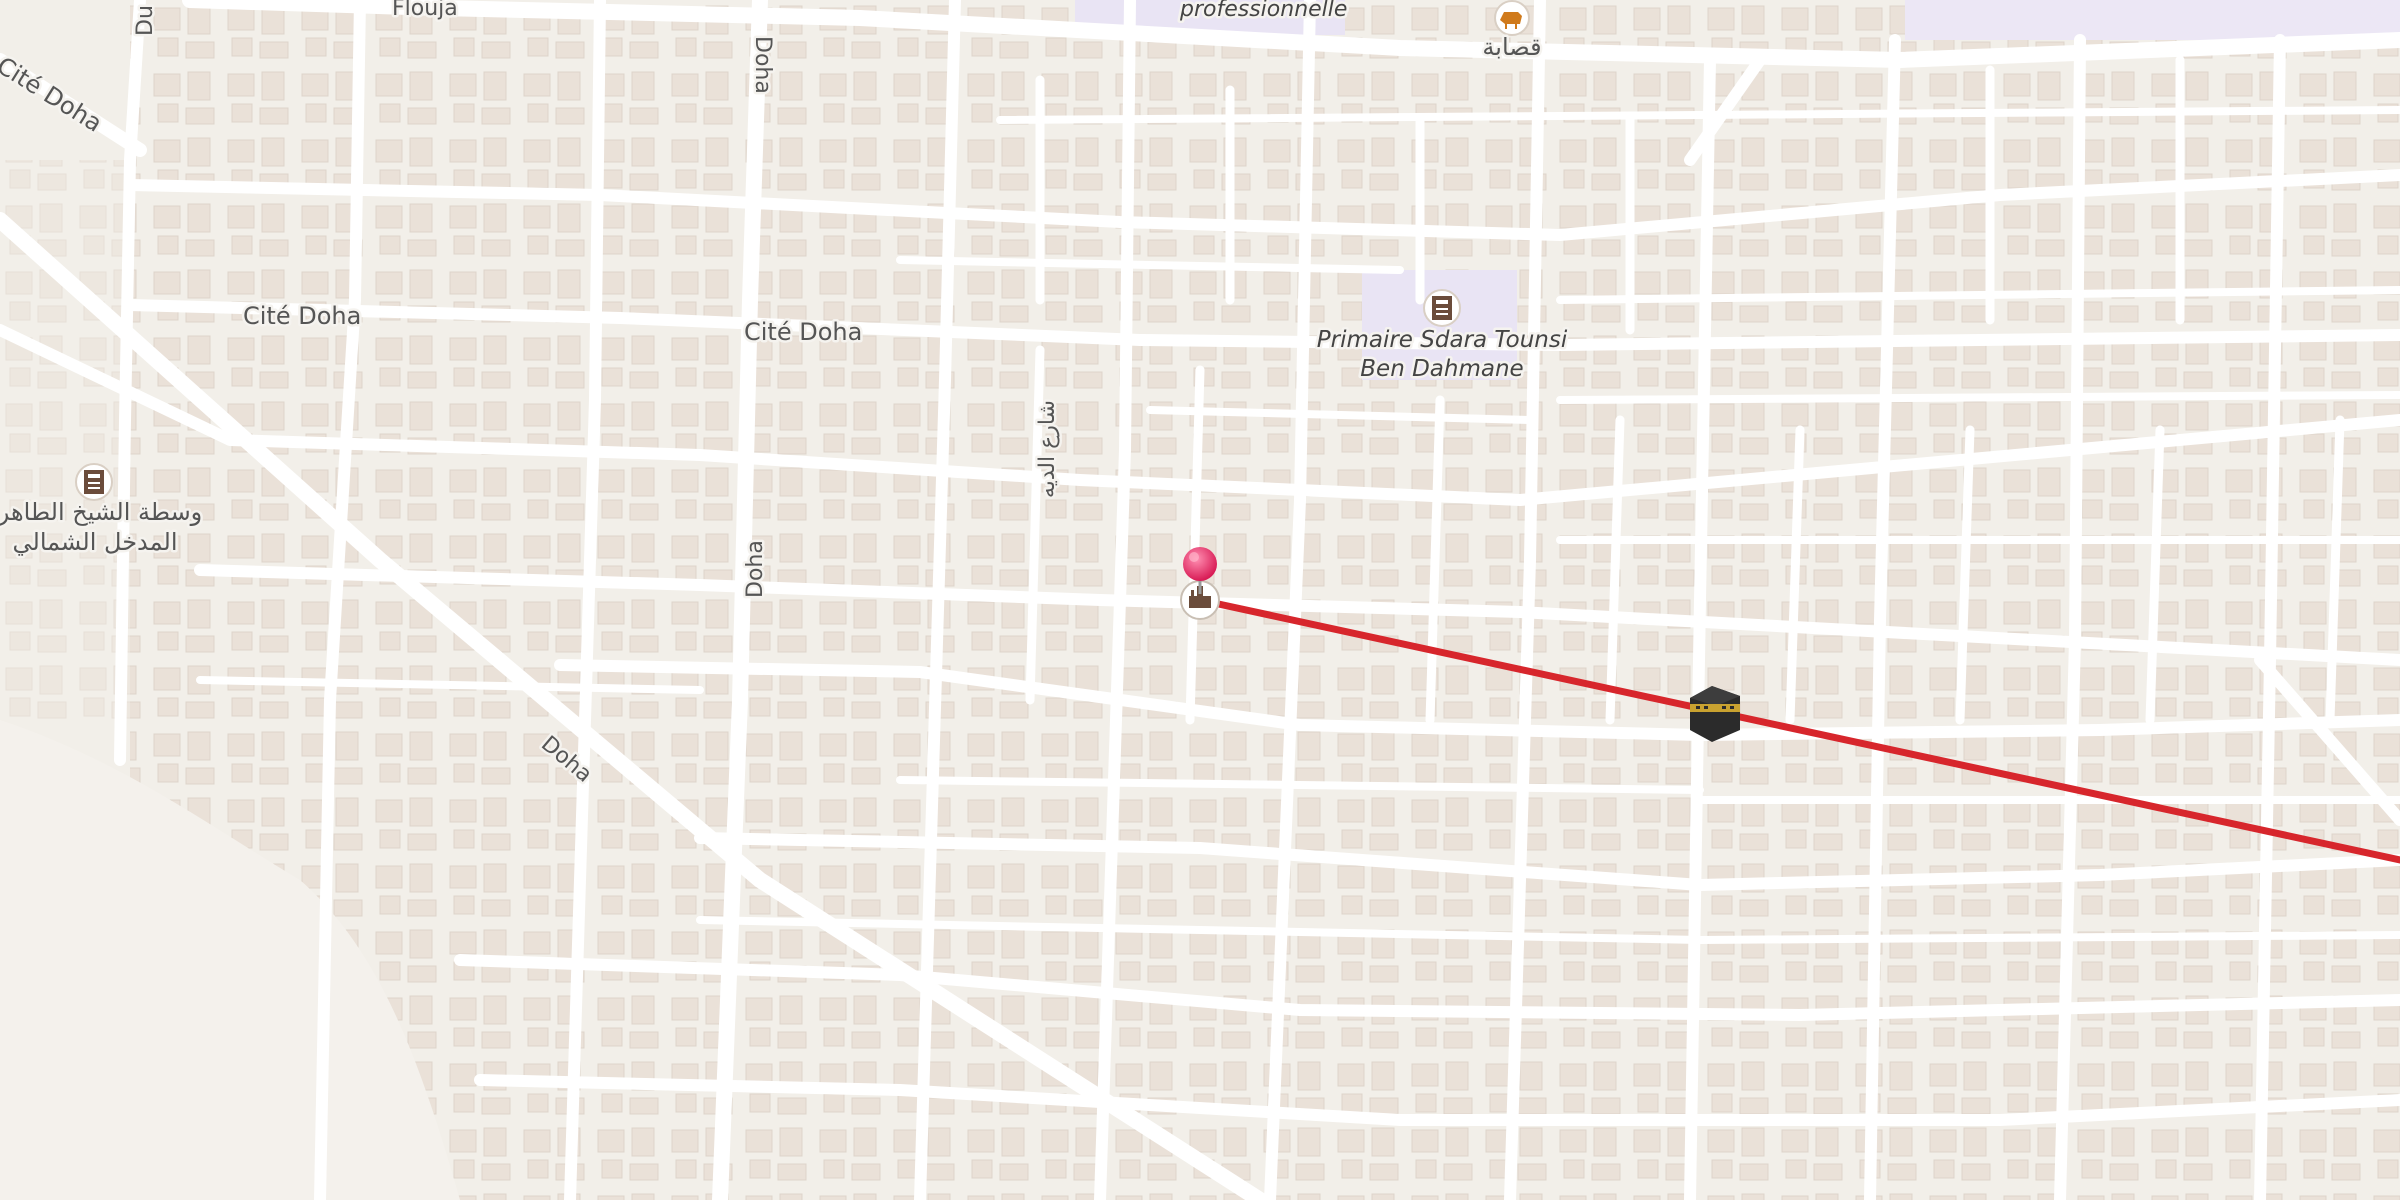  What do you see at coordinates (762, 65) in the screenshot?
I see `street-label-doha-vertical-top: Doha` at bounding box center [762, 65].